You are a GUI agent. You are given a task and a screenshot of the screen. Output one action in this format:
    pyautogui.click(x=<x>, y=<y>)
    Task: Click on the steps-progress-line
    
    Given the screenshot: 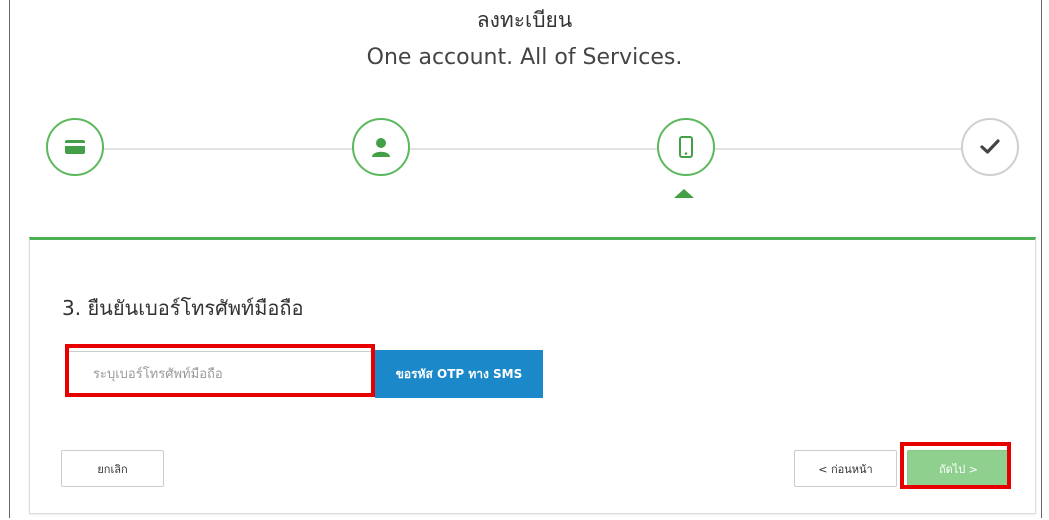 What is the action you would take?
    pyautogui.click(x=533, y=149)
    